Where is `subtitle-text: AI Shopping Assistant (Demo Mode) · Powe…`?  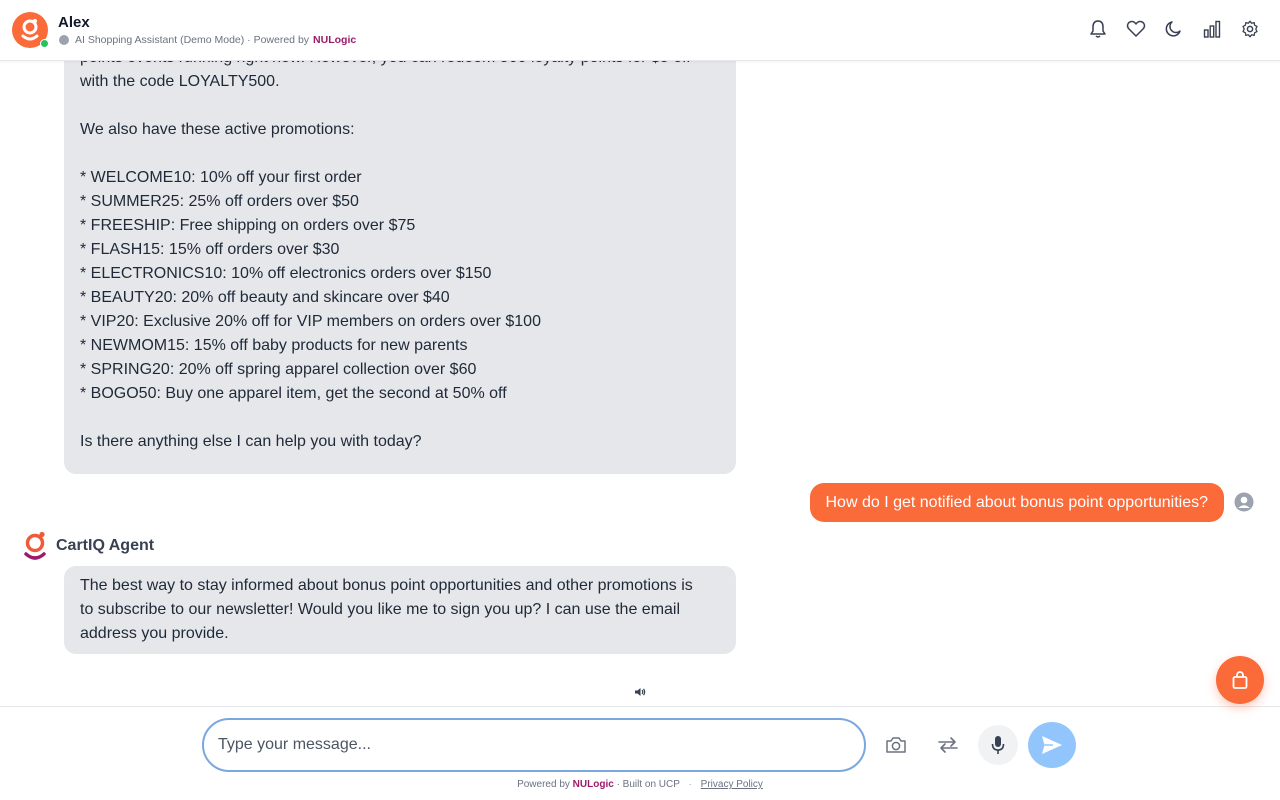
subtitle-text: AI Shopping Assistant (Demo Mode) · Powe… is located at coordinates (192, 40).